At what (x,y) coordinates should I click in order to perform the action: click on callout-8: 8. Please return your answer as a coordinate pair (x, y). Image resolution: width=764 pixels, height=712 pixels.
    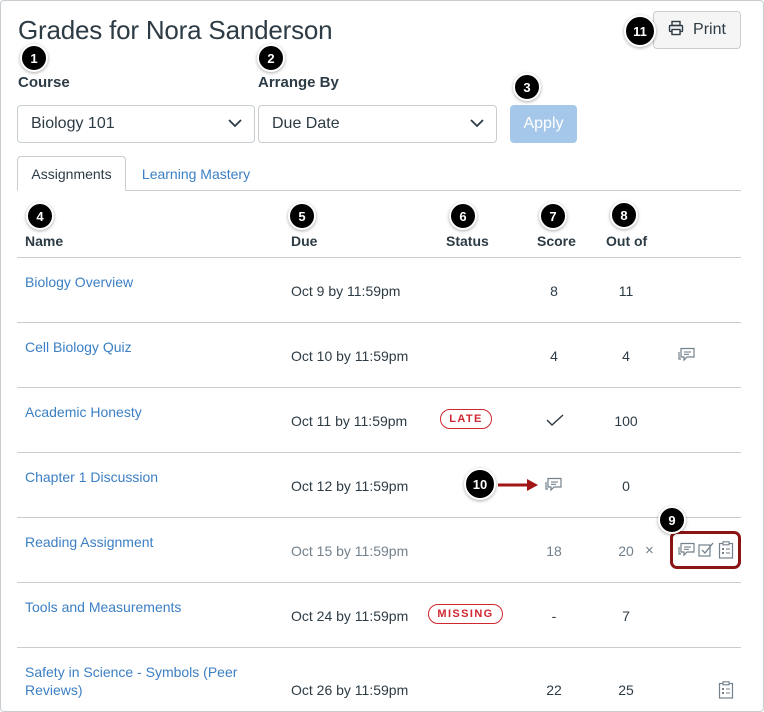
    Looking at the image, I should click on (624, 215).